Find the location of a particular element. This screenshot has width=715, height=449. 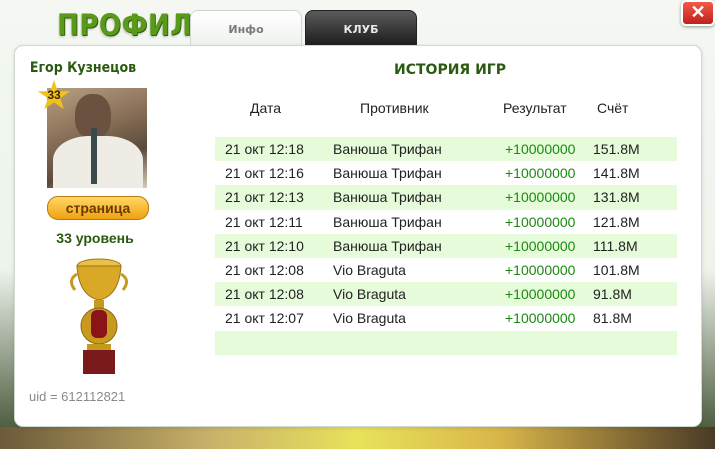

cell-score: 101.8M is located at coordinates (616, 270).